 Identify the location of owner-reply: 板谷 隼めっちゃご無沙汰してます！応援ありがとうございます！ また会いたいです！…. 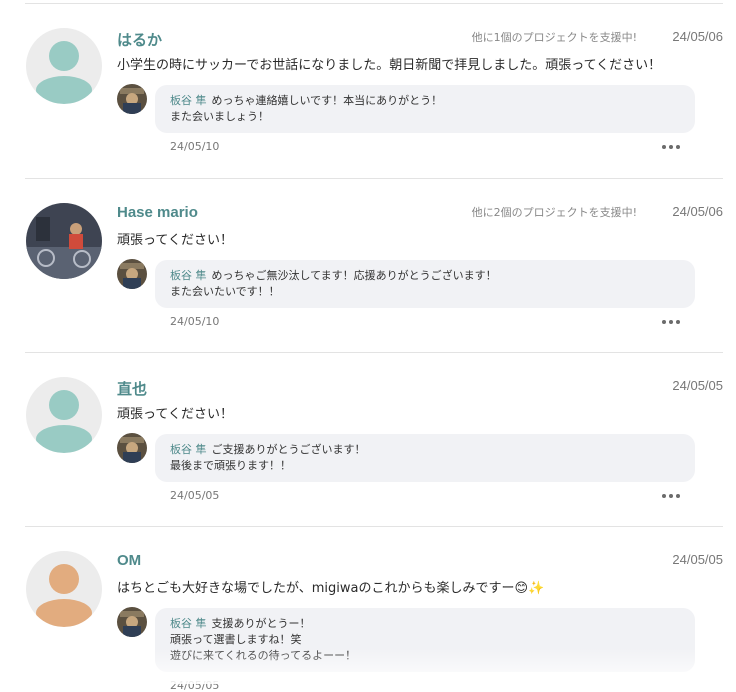
(425, 284).